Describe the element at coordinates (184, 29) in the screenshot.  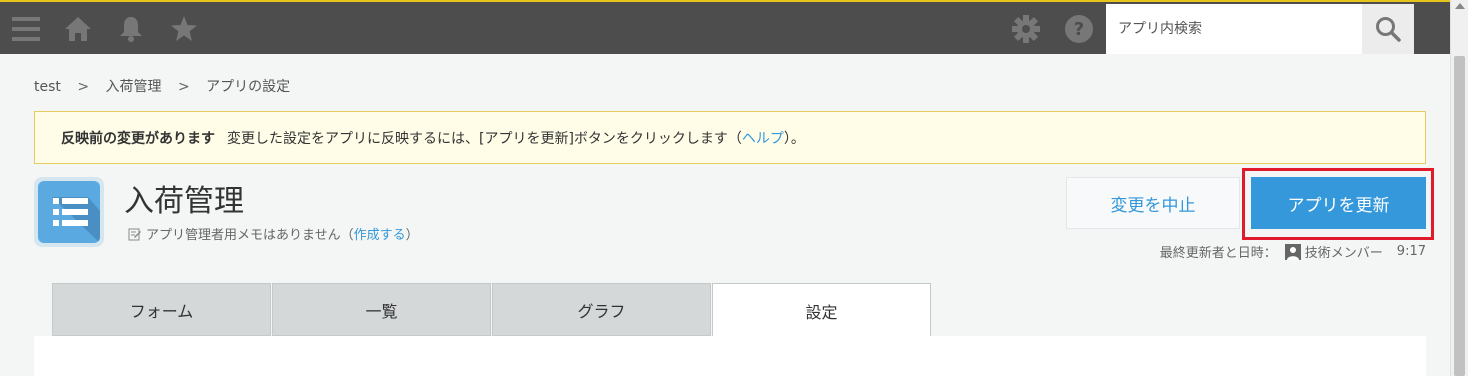
I see `star-icon` at that location.